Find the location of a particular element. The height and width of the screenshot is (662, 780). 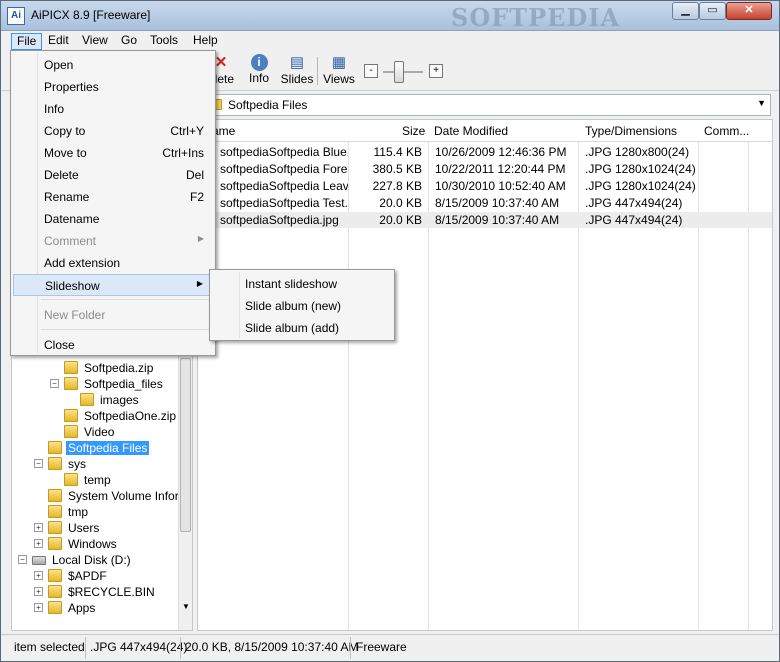

tree-node-label: SoftpediaOne.zip is located at coordinates (130, 416).